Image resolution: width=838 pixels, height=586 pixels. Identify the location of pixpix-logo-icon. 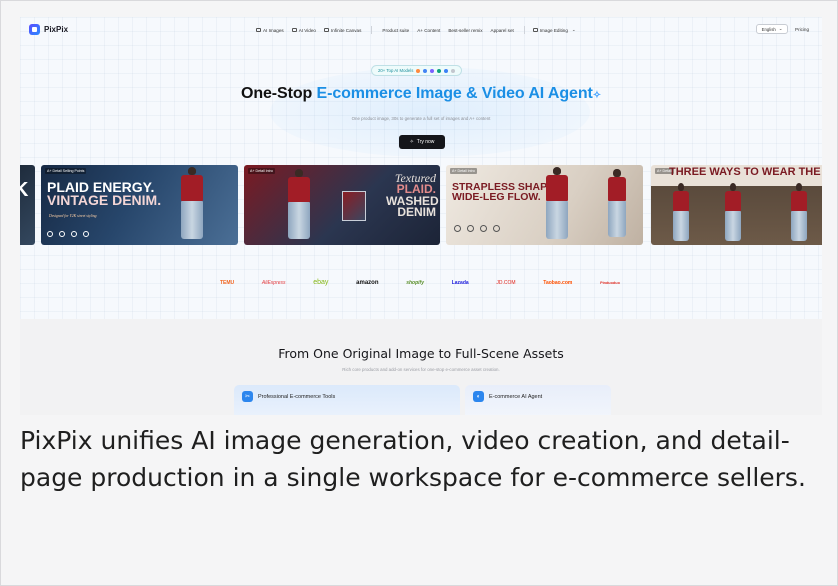
(34, 29).